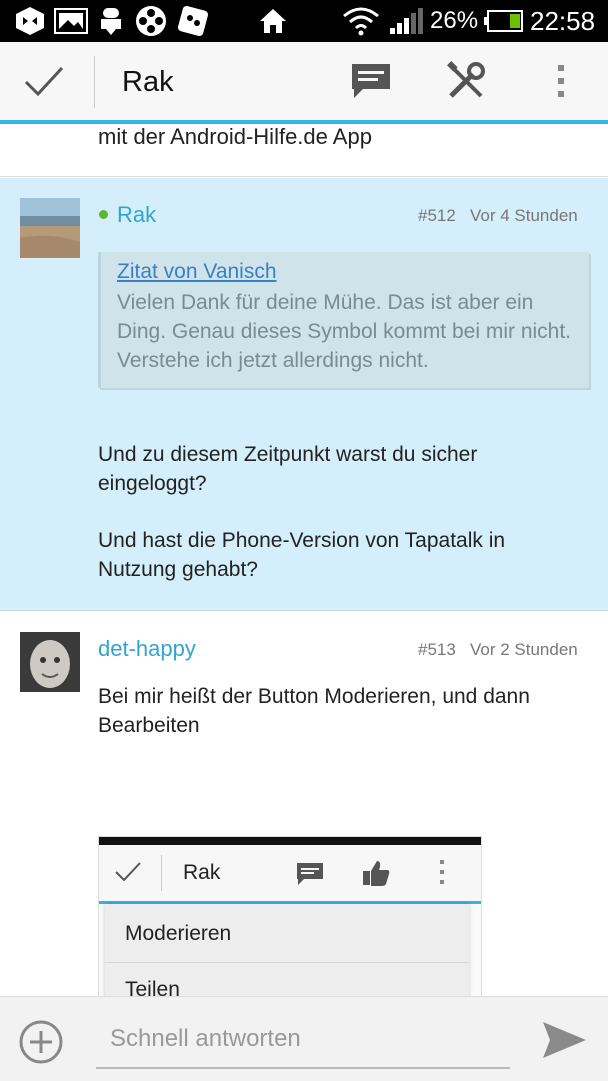  Describe the element at coordinates (287, 950) in the screenshot. I see `embedded-overflow-menu: Moderieren Teilen` at that location.